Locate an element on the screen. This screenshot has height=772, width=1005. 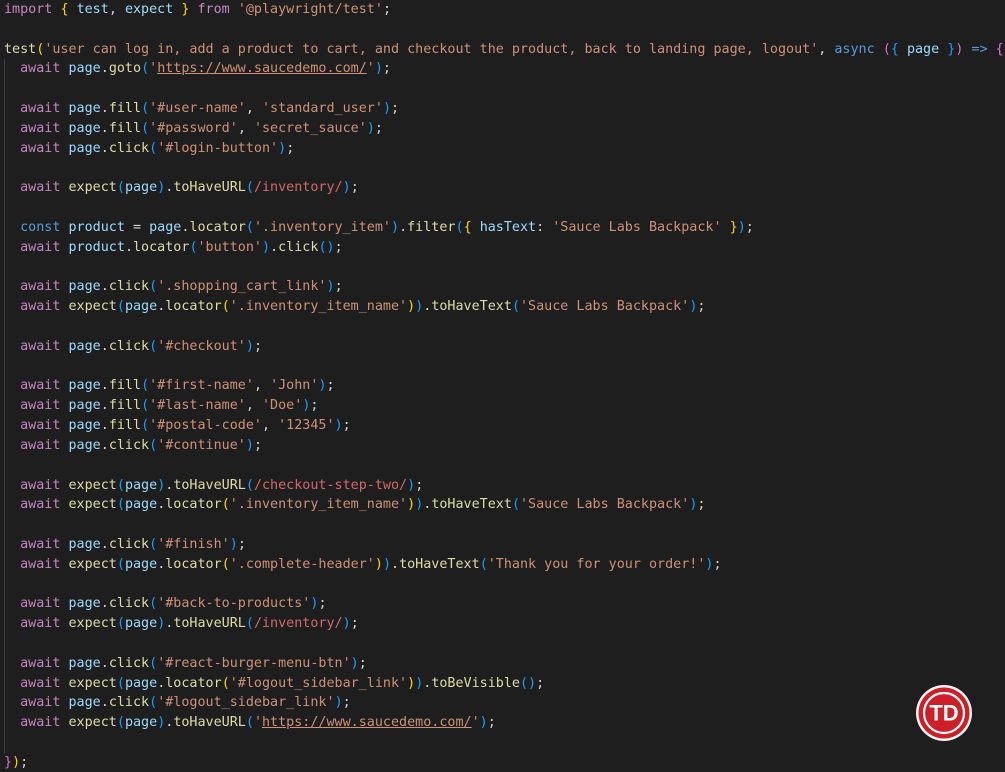
bracket-token: { is located at coordinates (999, 49).